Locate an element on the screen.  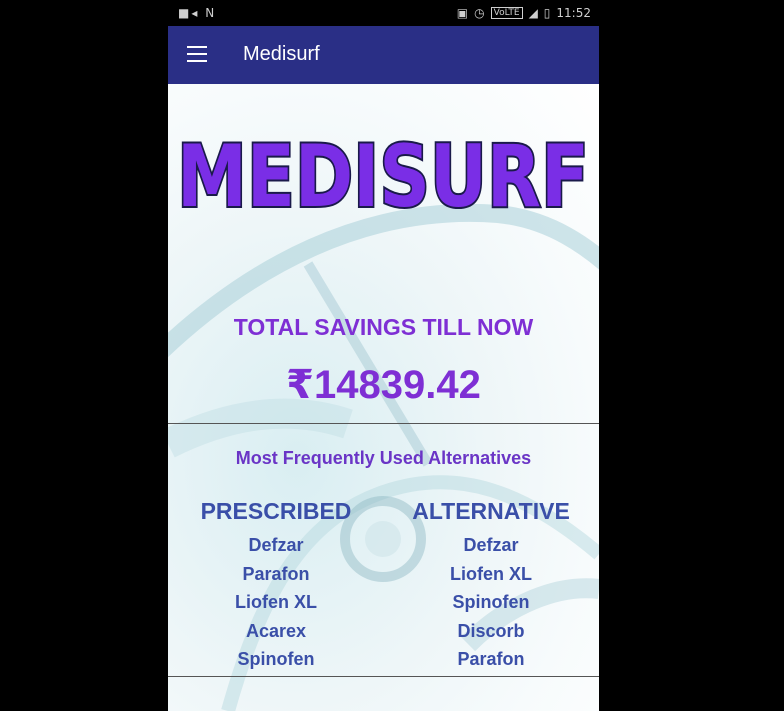
vibrate-icon: ▣ is located at coordinates (462, 13).